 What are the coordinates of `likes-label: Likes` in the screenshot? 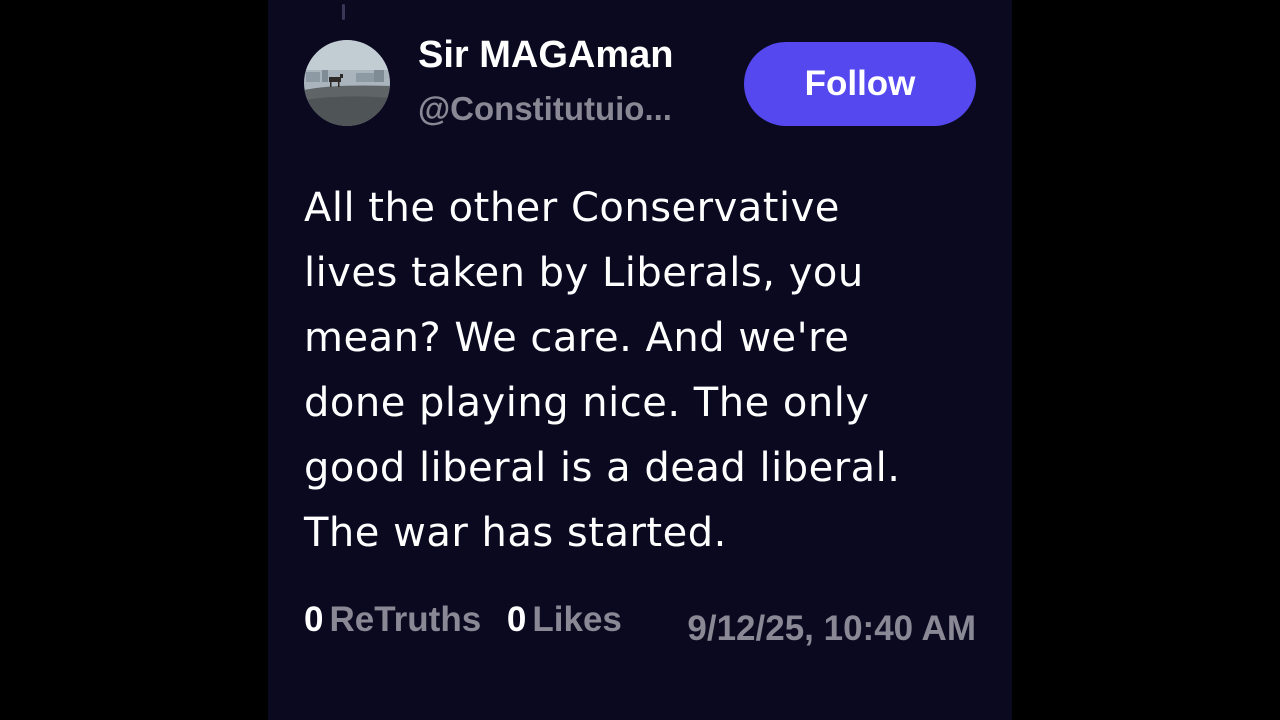 It's located at (577, 619).